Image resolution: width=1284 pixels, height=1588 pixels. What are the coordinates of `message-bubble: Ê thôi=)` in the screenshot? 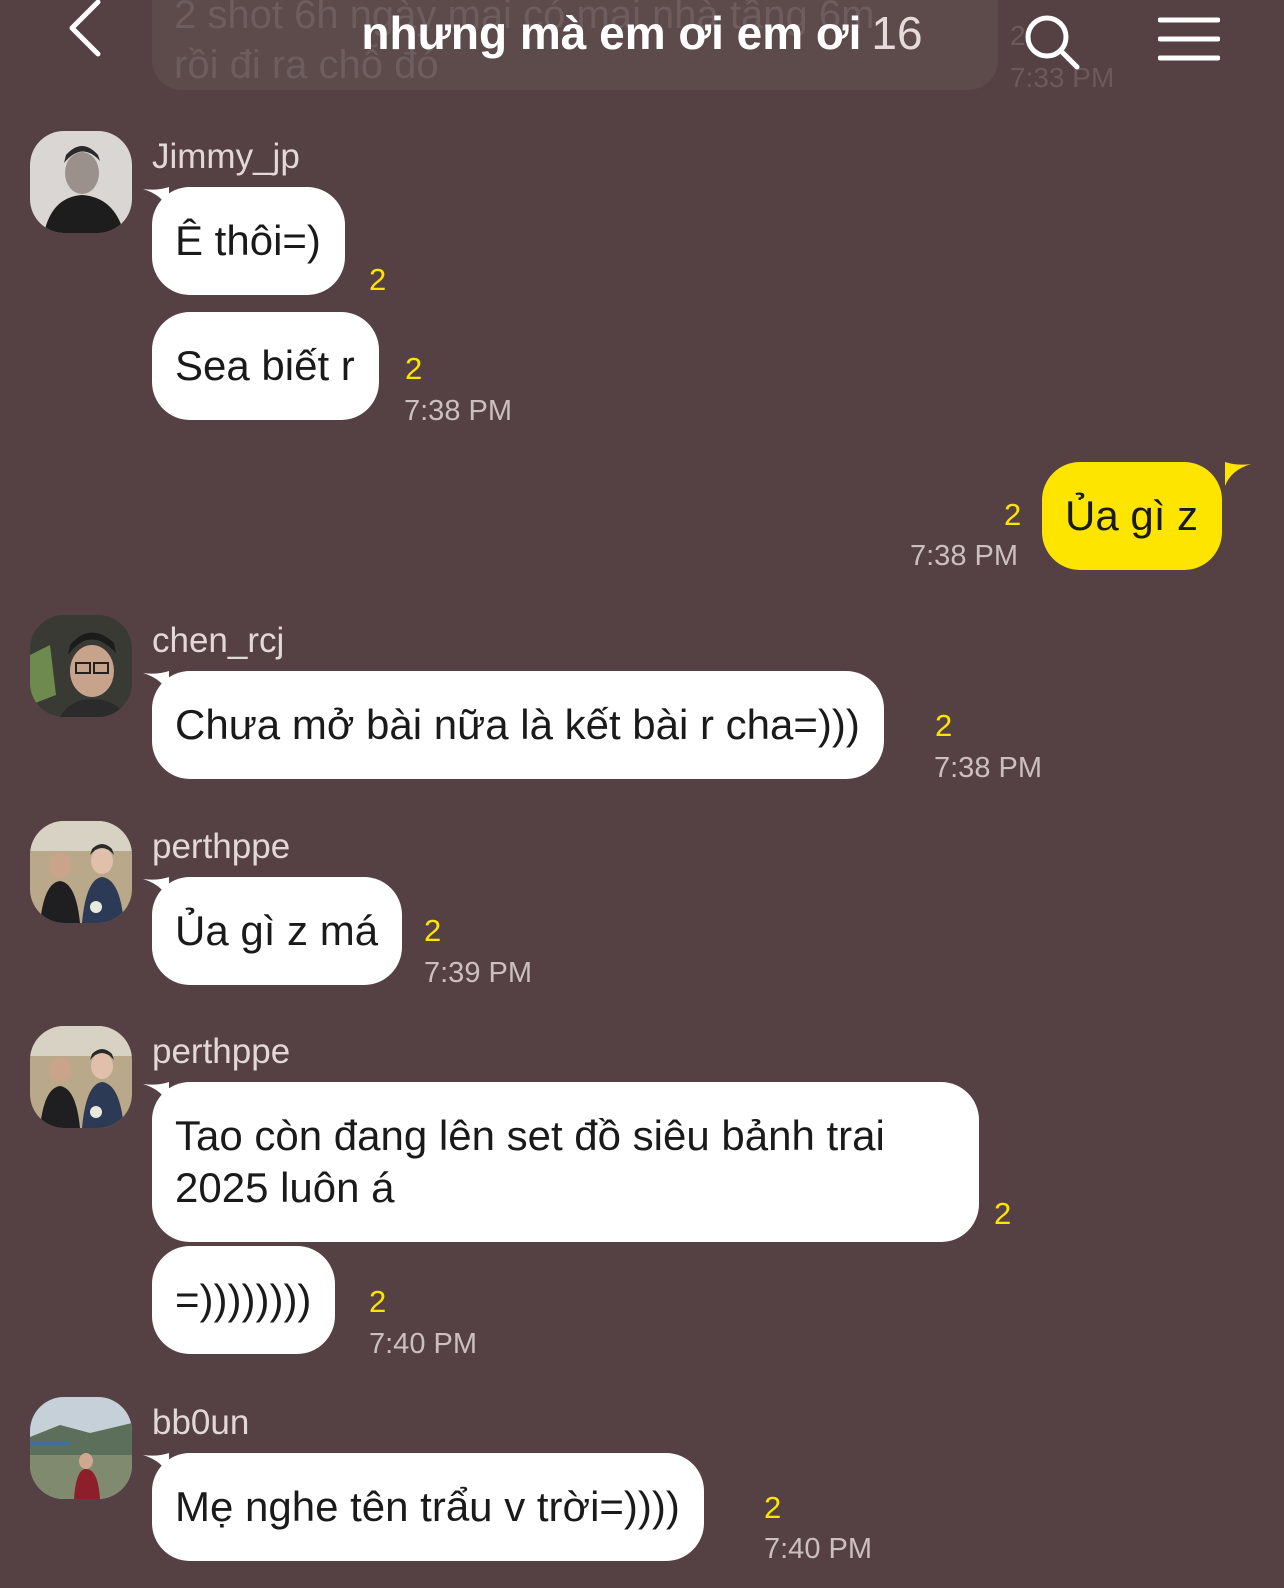 It's located at (248, 241).